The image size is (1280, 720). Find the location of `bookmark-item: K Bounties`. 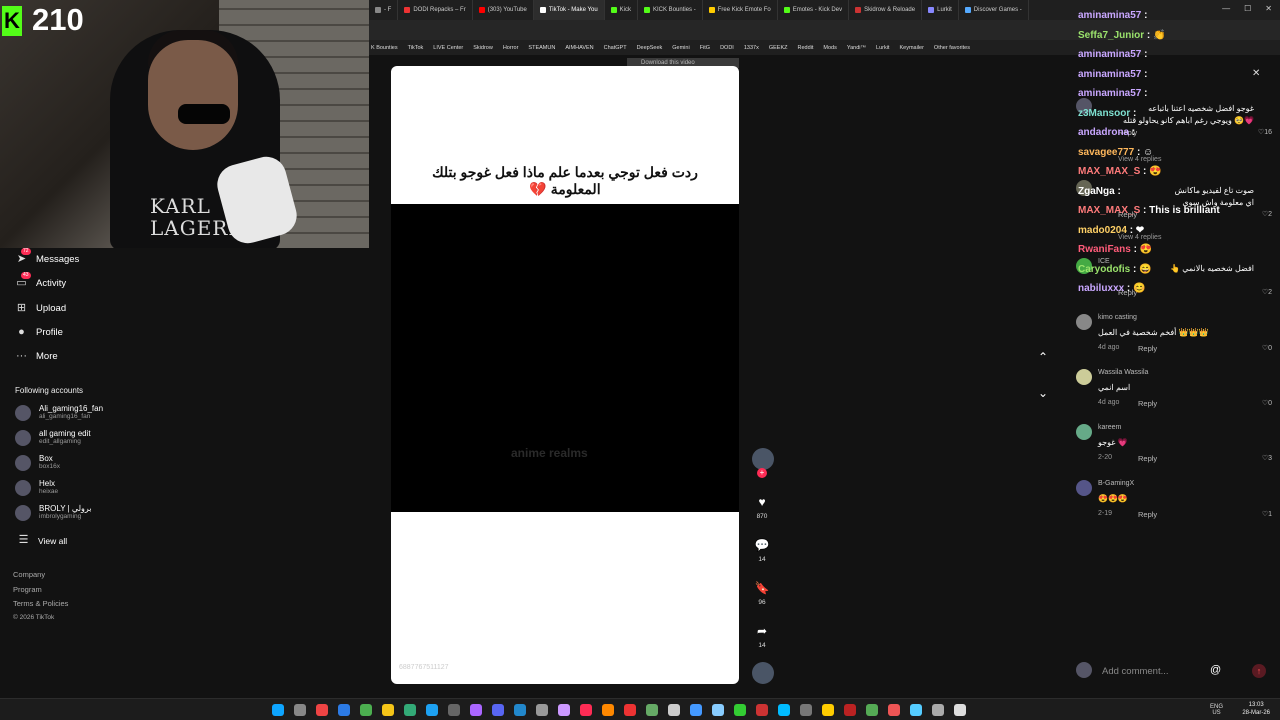

bookmark-item: K Bounties is located at coordinates (384, 48).